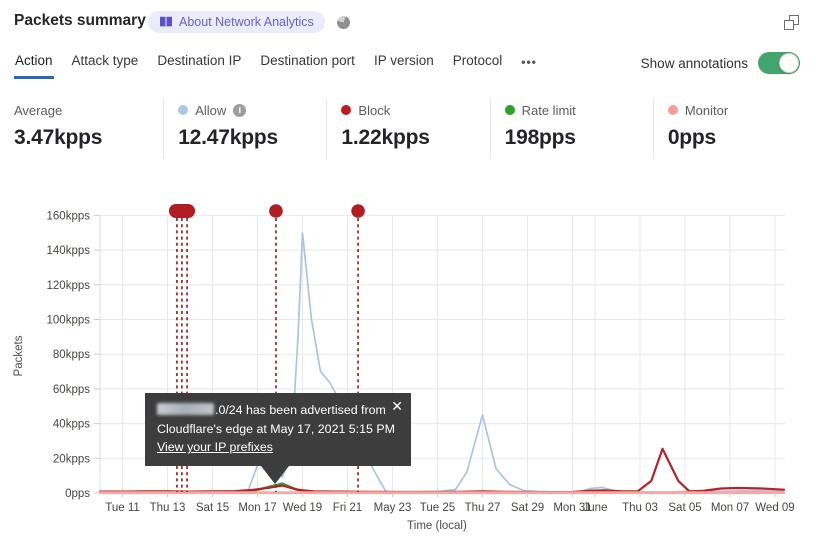 The image size is (816, 545). I want to click on y-tick-label: 120kpps, so click(69, 286).